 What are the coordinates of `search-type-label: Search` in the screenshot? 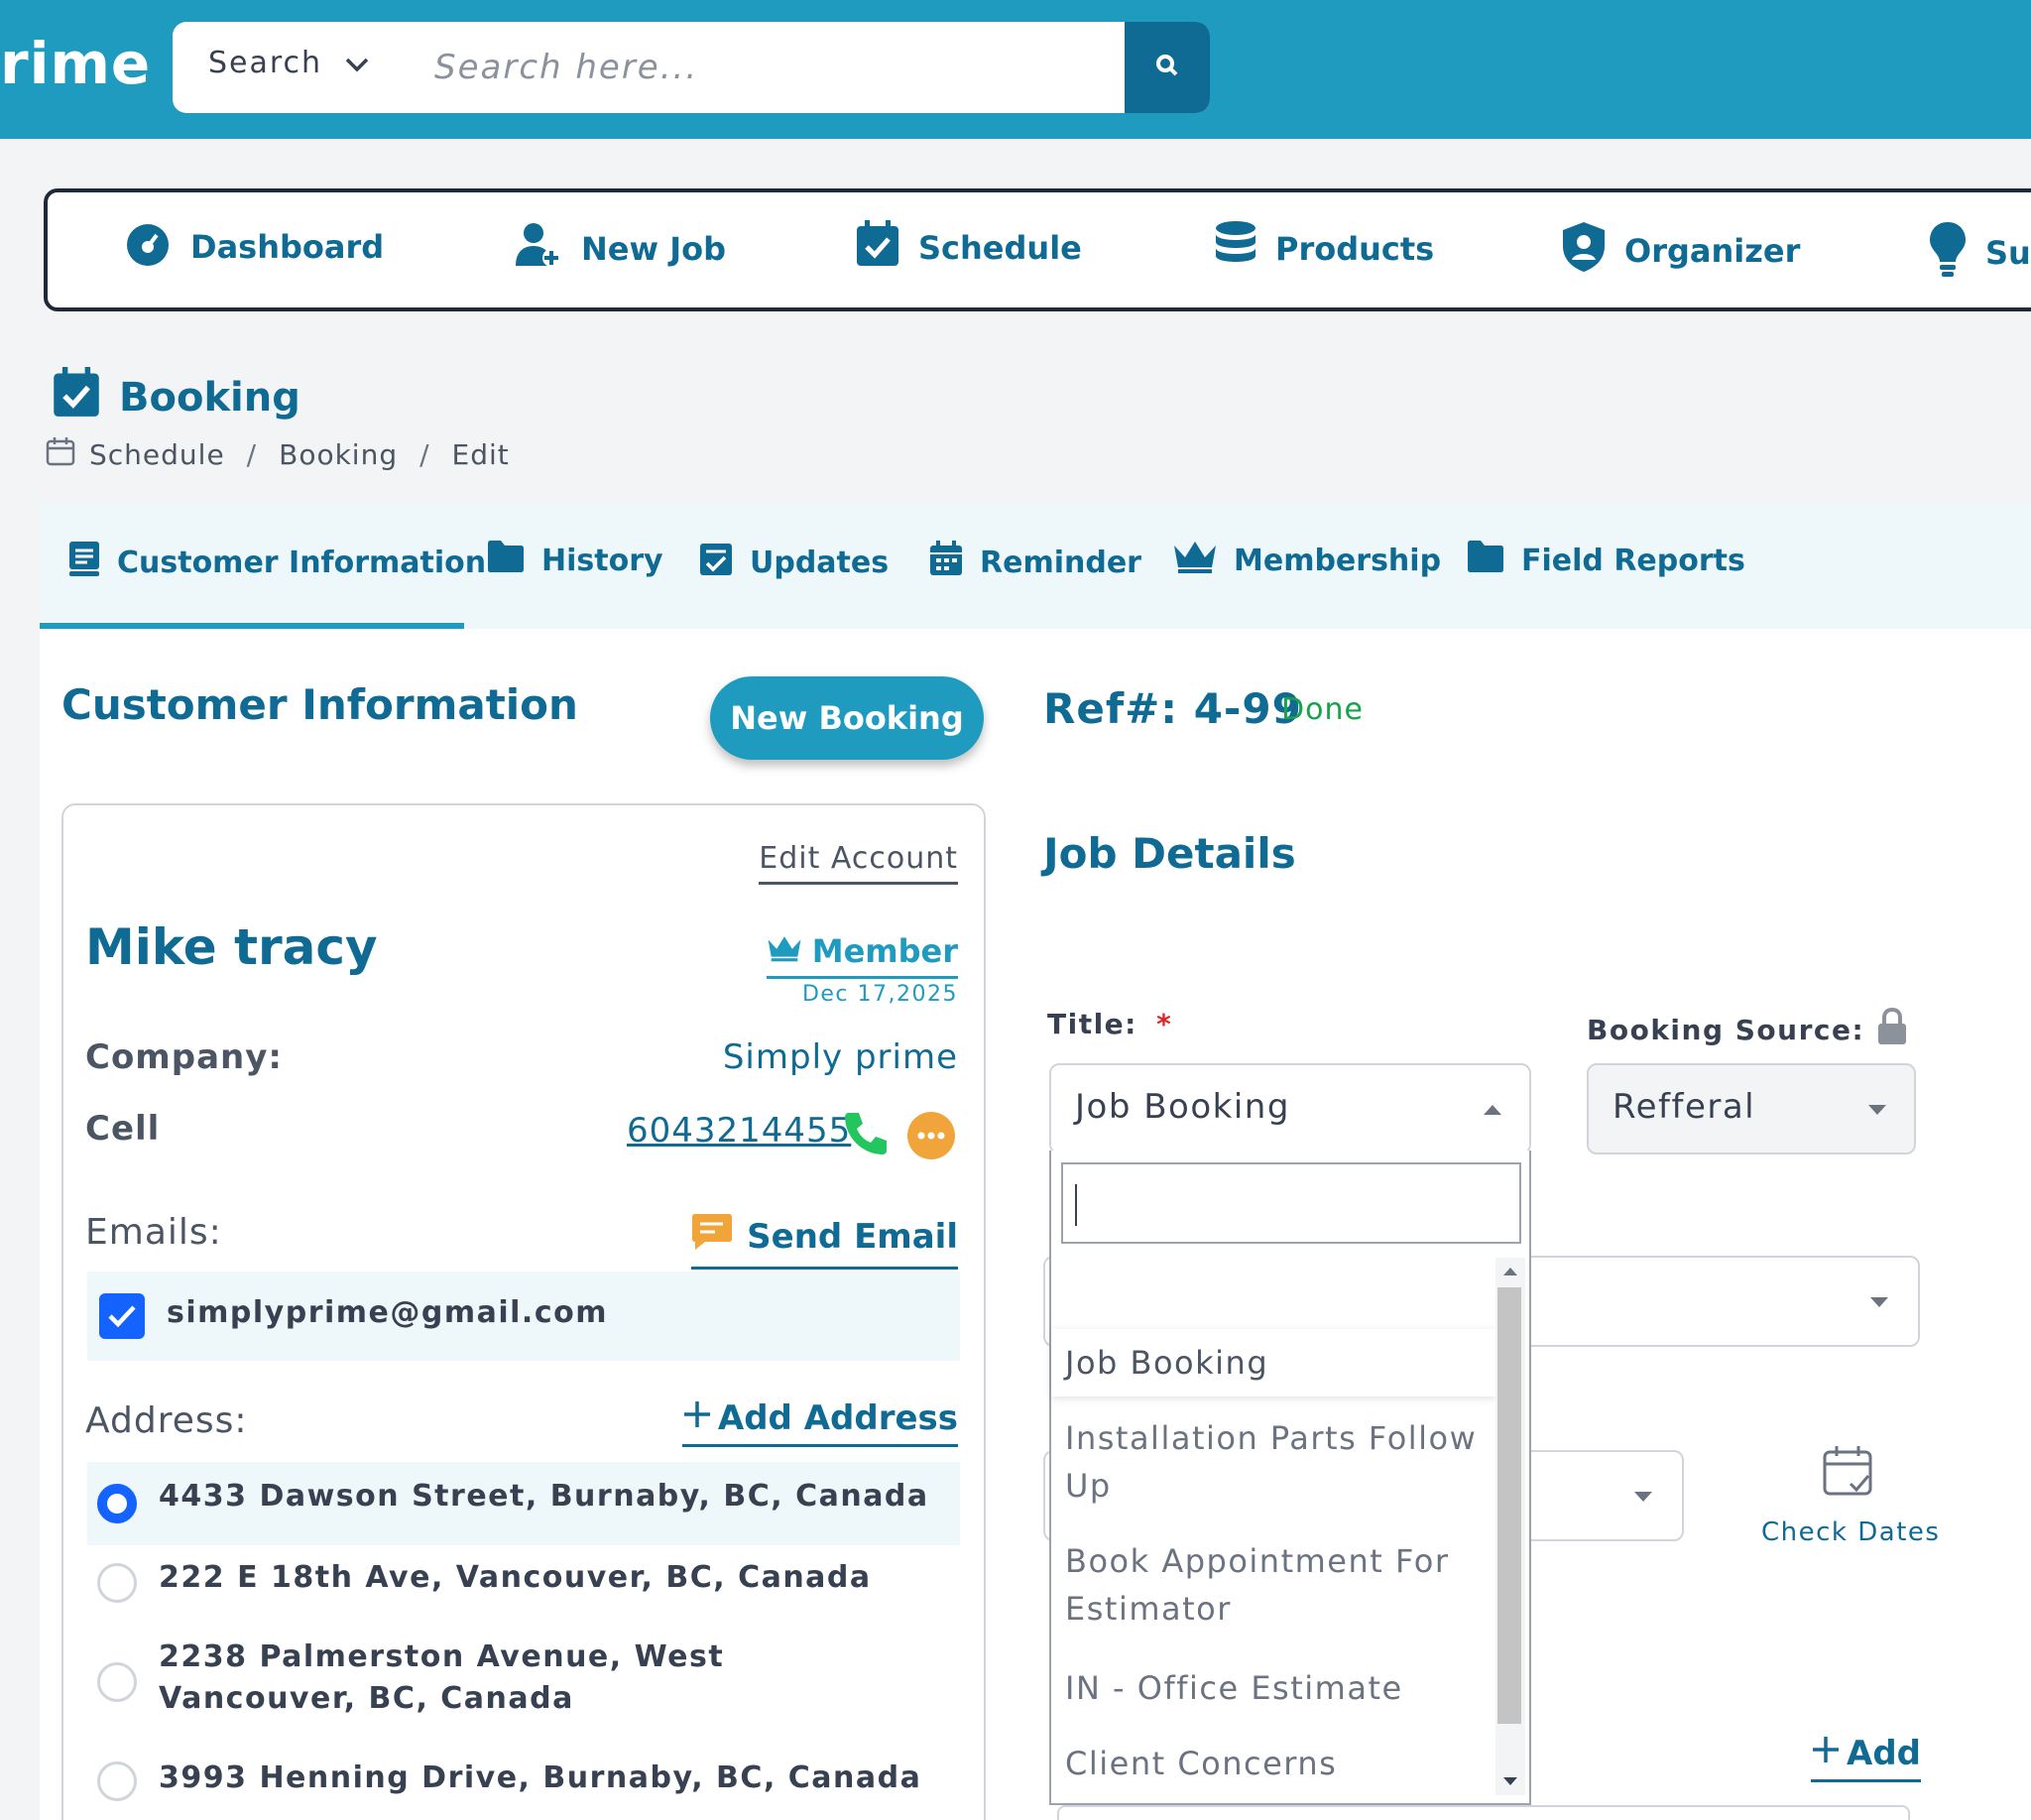 It's located at (265, 63).